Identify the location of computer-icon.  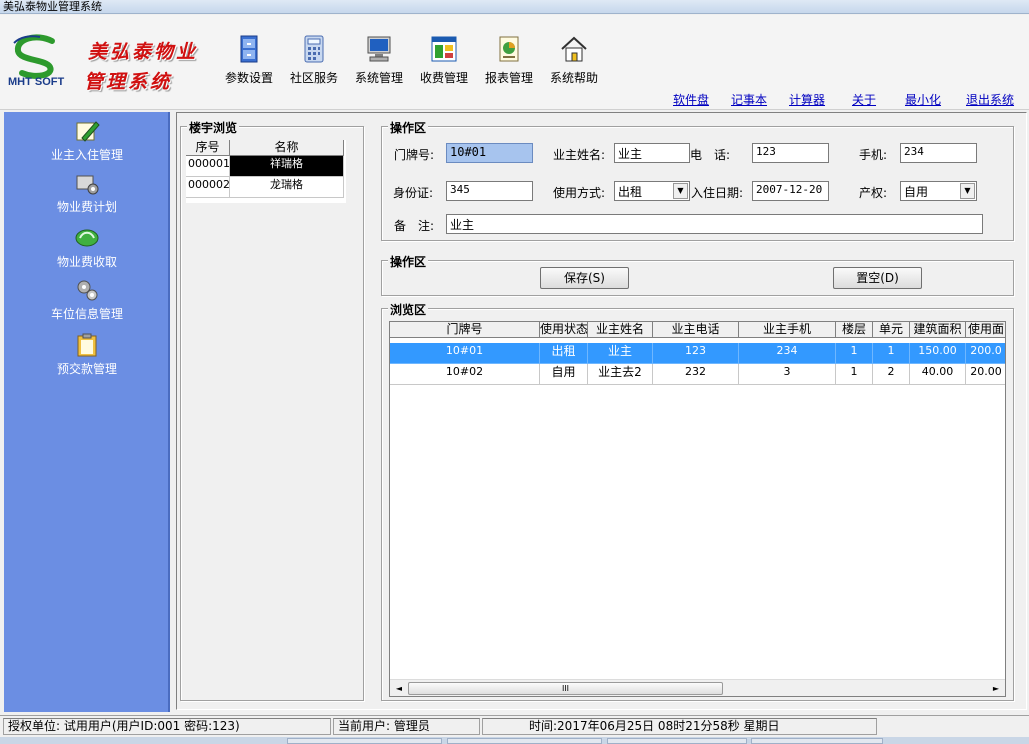
(379, 49).